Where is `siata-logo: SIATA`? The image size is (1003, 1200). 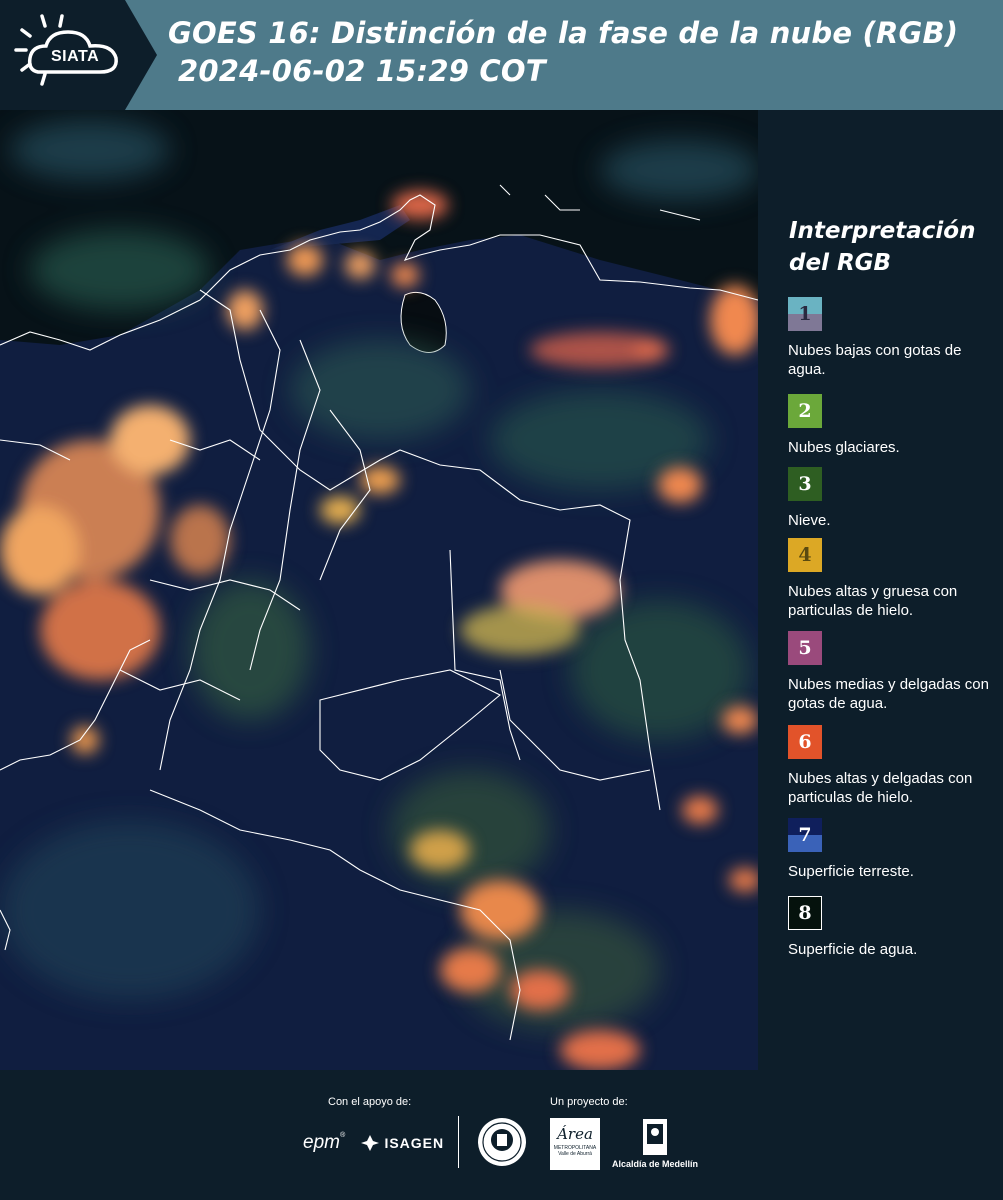 siata-logo: SIATA is located at coordinates (80, 55).